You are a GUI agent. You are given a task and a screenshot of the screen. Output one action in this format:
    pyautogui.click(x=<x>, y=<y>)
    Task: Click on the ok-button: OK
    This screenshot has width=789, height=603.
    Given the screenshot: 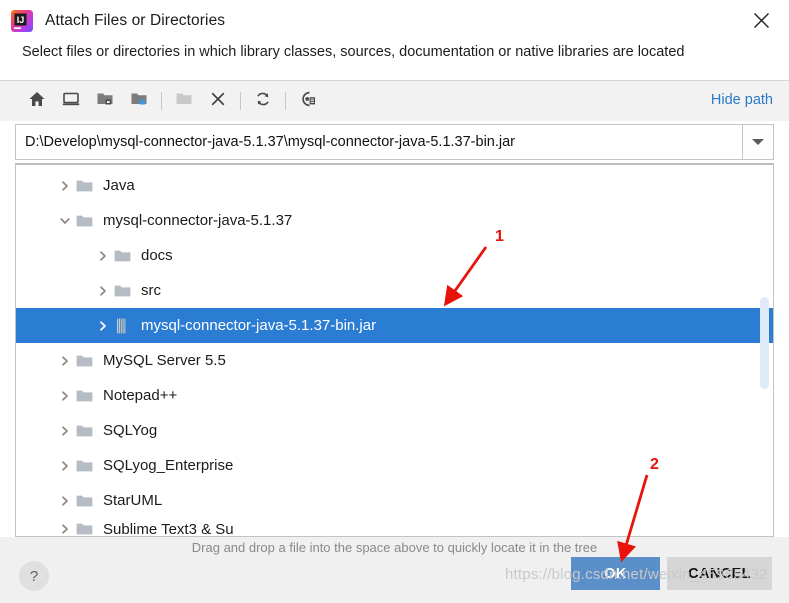 What is the action you would take?
    pyautogui.click(x=615, y=573)
    